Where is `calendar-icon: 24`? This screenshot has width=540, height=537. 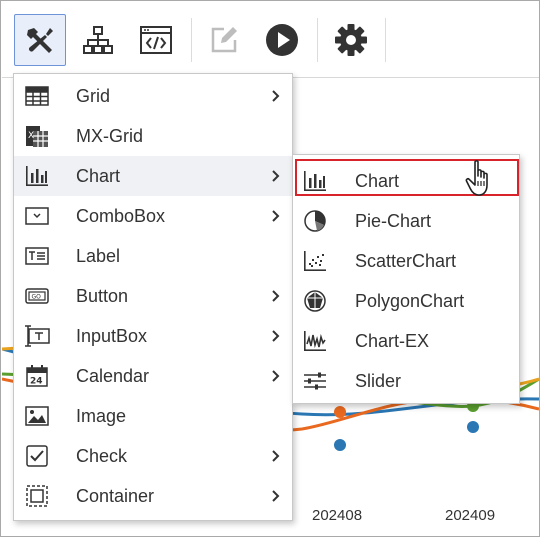 calendar-icon: 24 is located at coordinates (37, 376).